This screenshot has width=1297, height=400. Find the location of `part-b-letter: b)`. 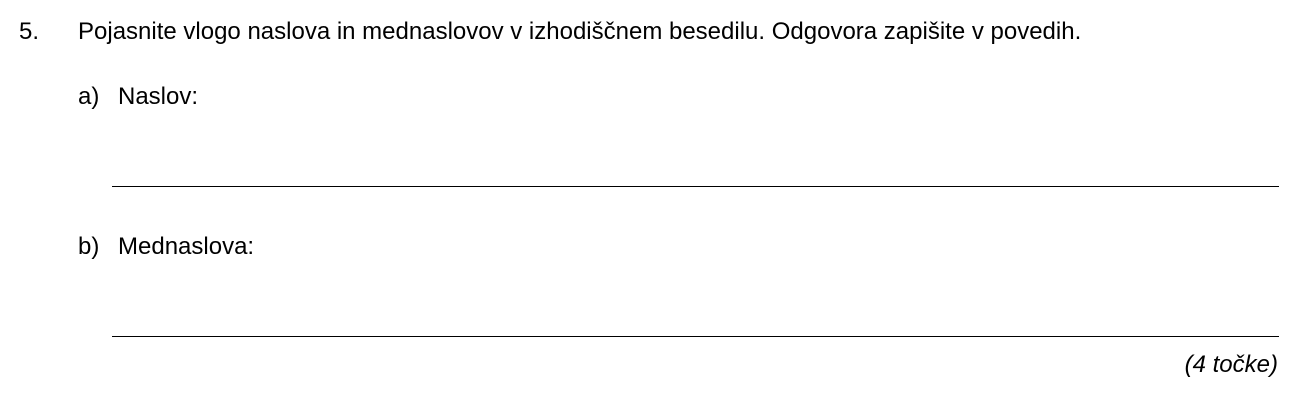

part-b-letter: b) is located at coordinates (89, 246).